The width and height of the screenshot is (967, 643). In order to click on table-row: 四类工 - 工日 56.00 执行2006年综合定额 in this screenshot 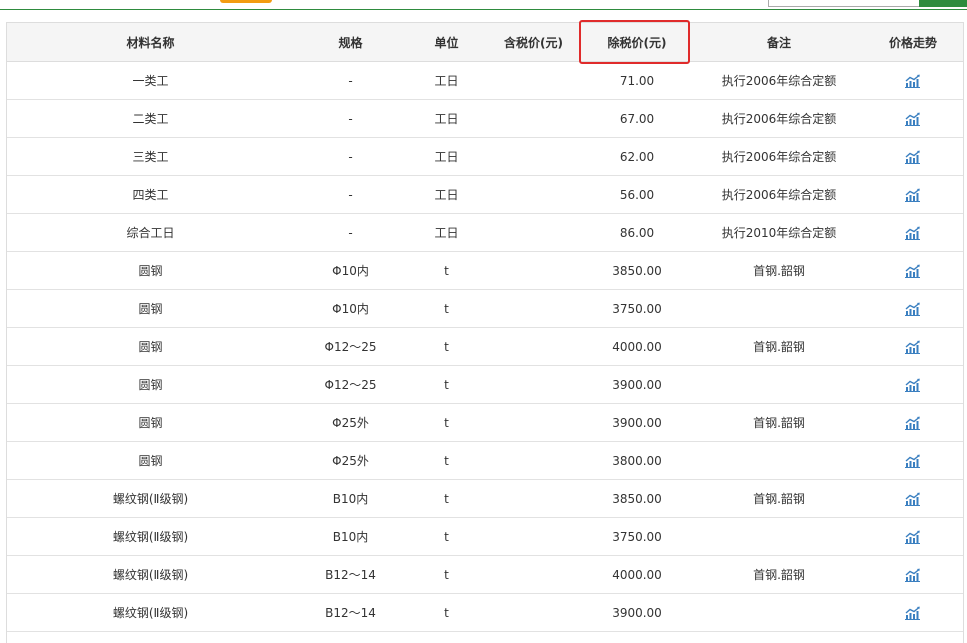, I will do `click(485, 195)`.